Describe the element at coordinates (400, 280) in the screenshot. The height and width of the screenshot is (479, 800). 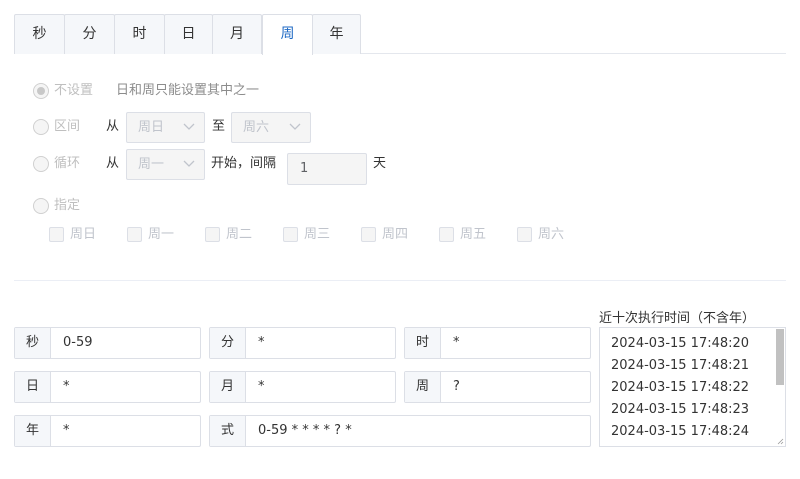
I see `divider` at that location.